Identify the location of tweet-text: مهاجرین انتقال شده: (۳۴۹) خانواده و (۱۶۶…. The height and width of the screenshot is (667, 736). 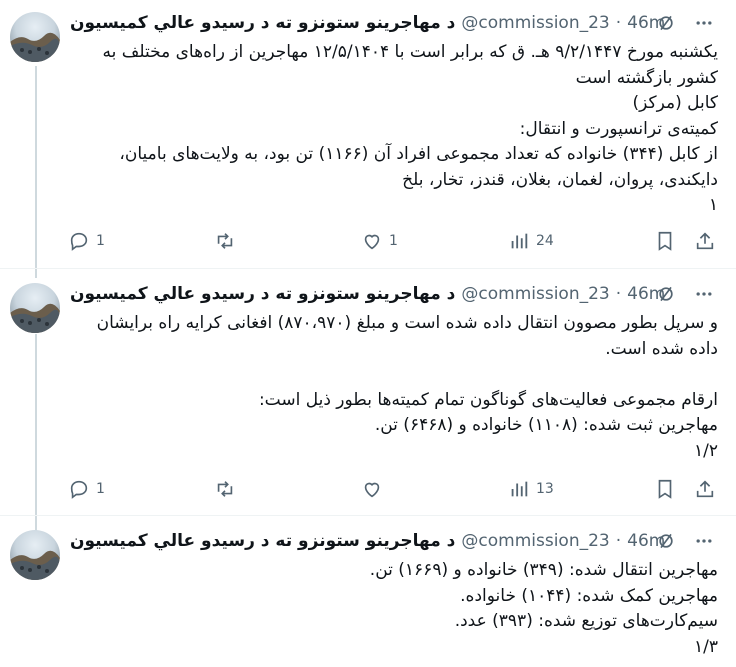
(543, 608).